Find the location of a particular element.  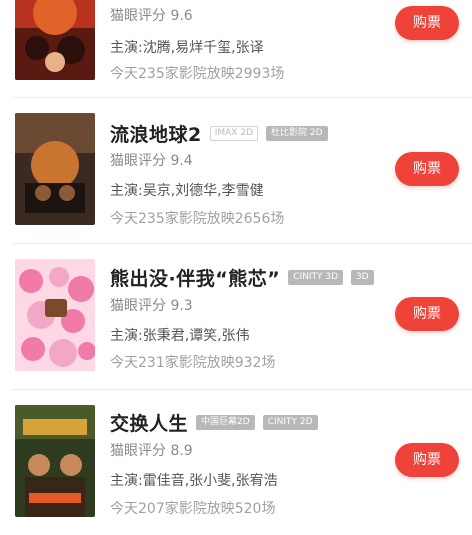

format-tag: CINITY 2D is located at coordinates (290, 422).